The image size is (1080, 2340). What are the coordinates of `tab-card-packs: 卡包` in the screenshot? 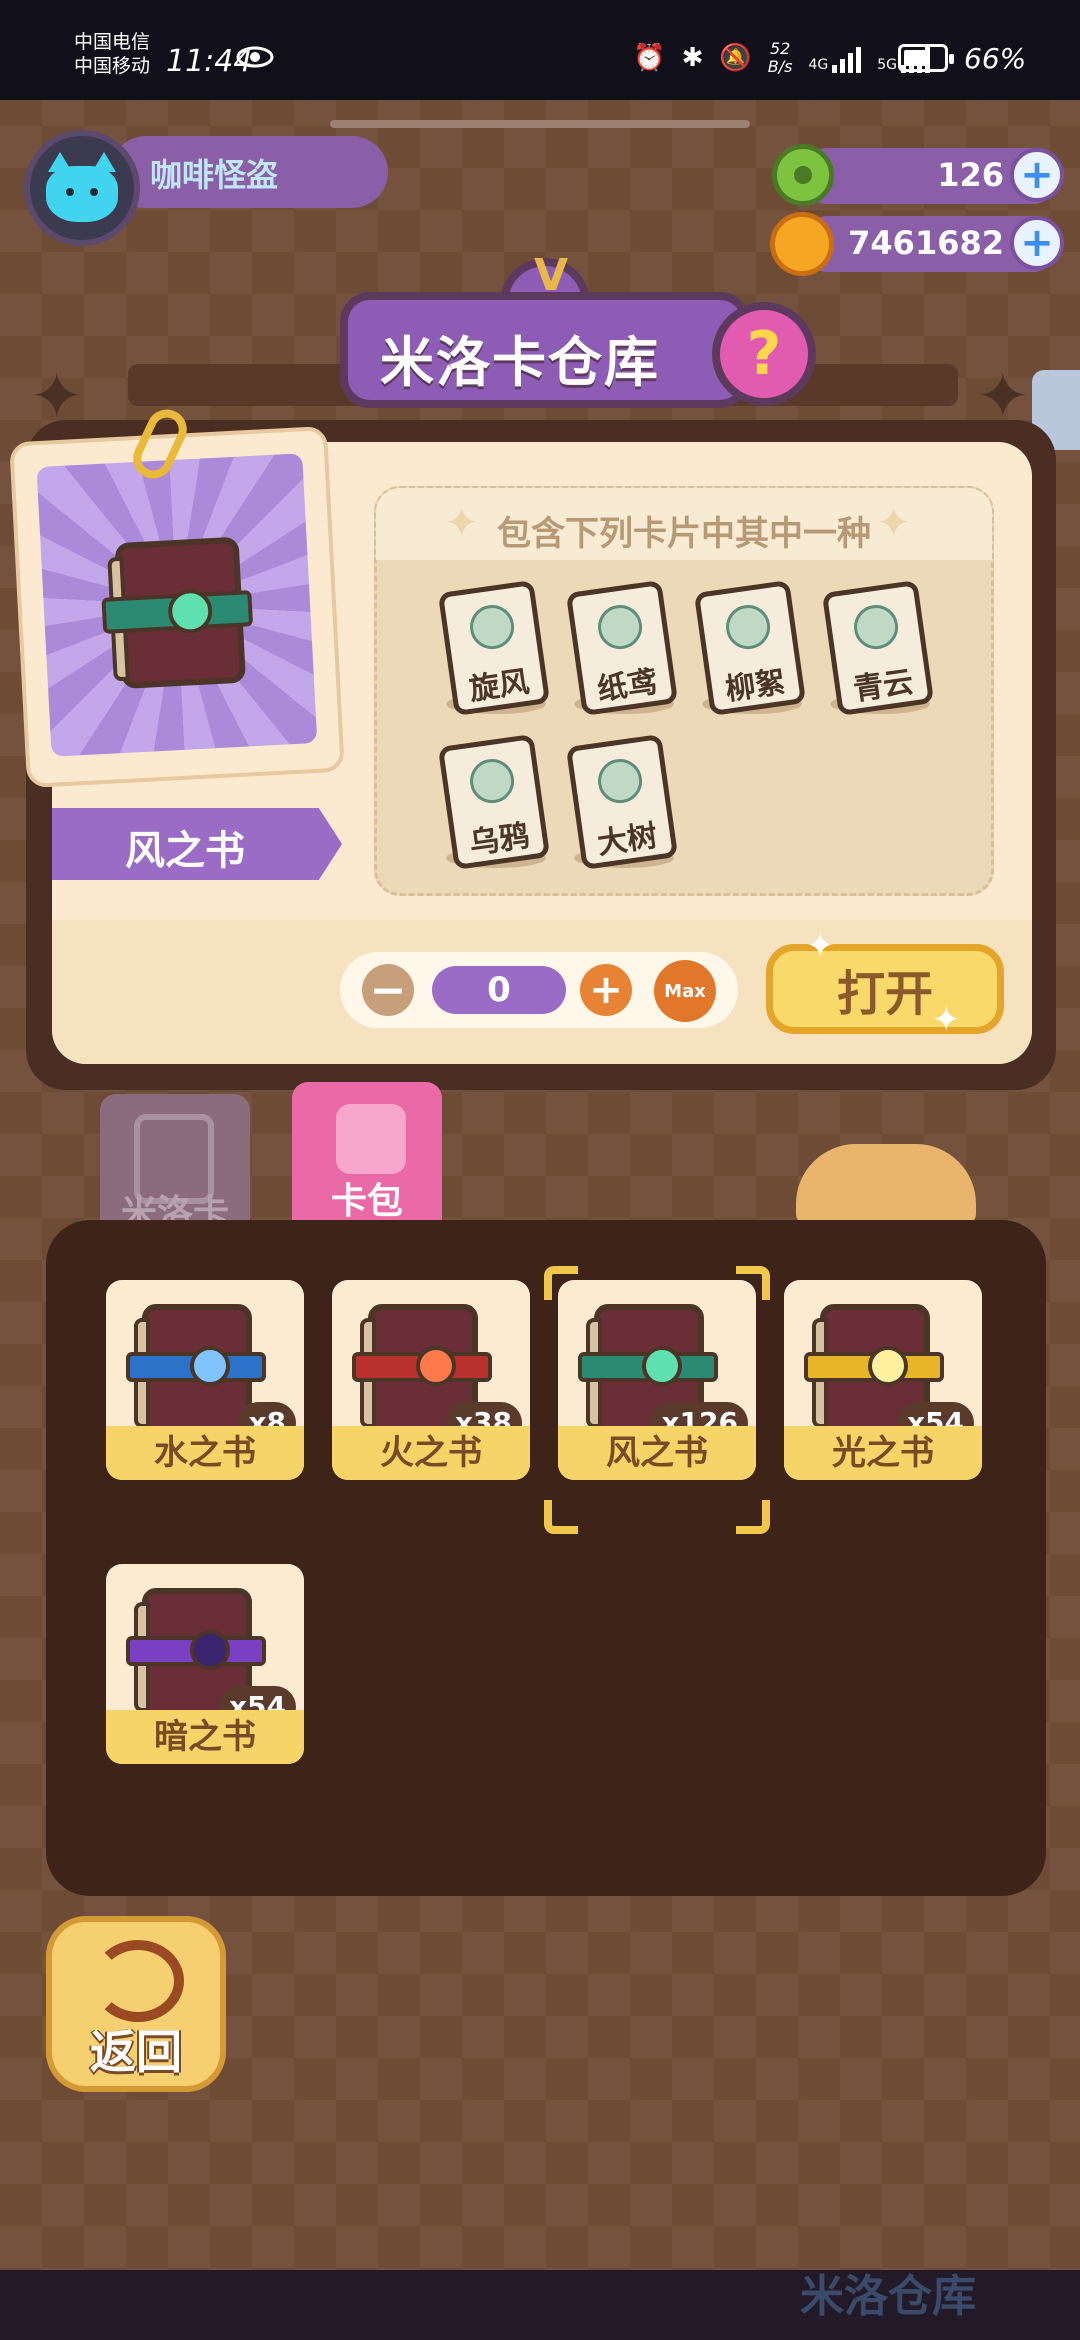 It's located at (367, 1157).